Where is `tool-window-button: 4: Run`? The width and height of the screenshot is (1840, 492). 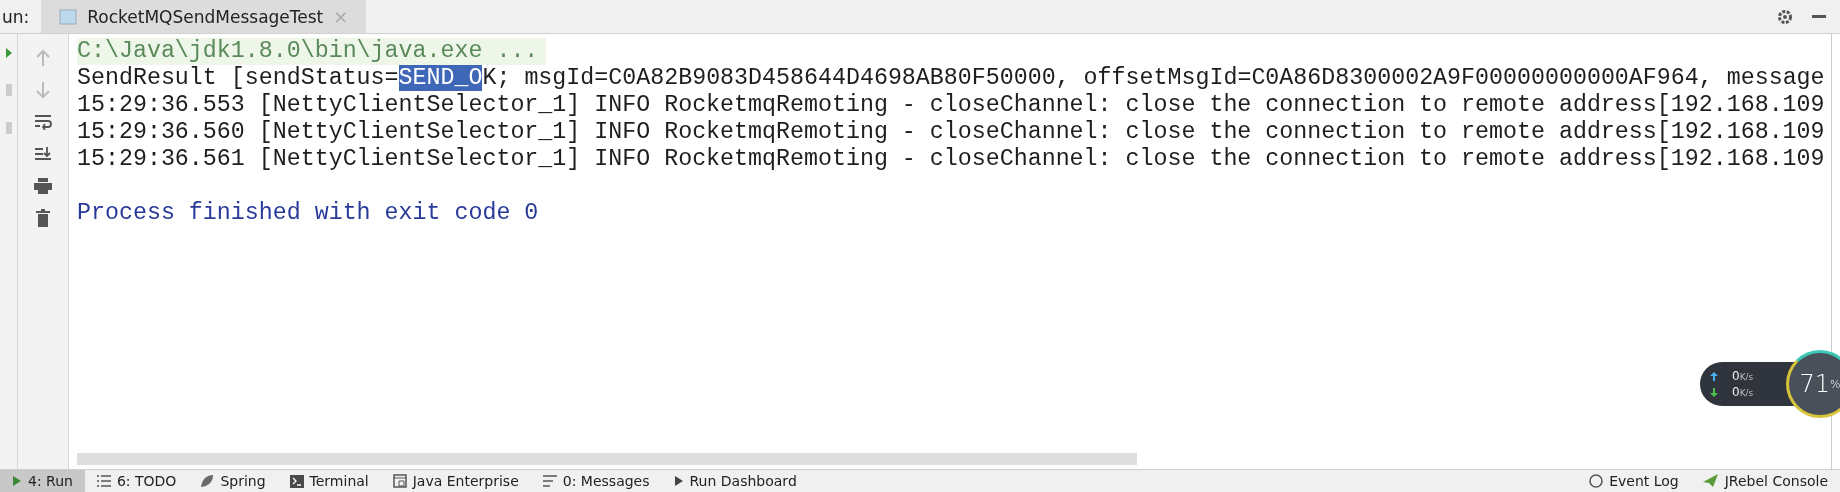
tool-window-button: 4: Run is located at coordinates (42, 481).